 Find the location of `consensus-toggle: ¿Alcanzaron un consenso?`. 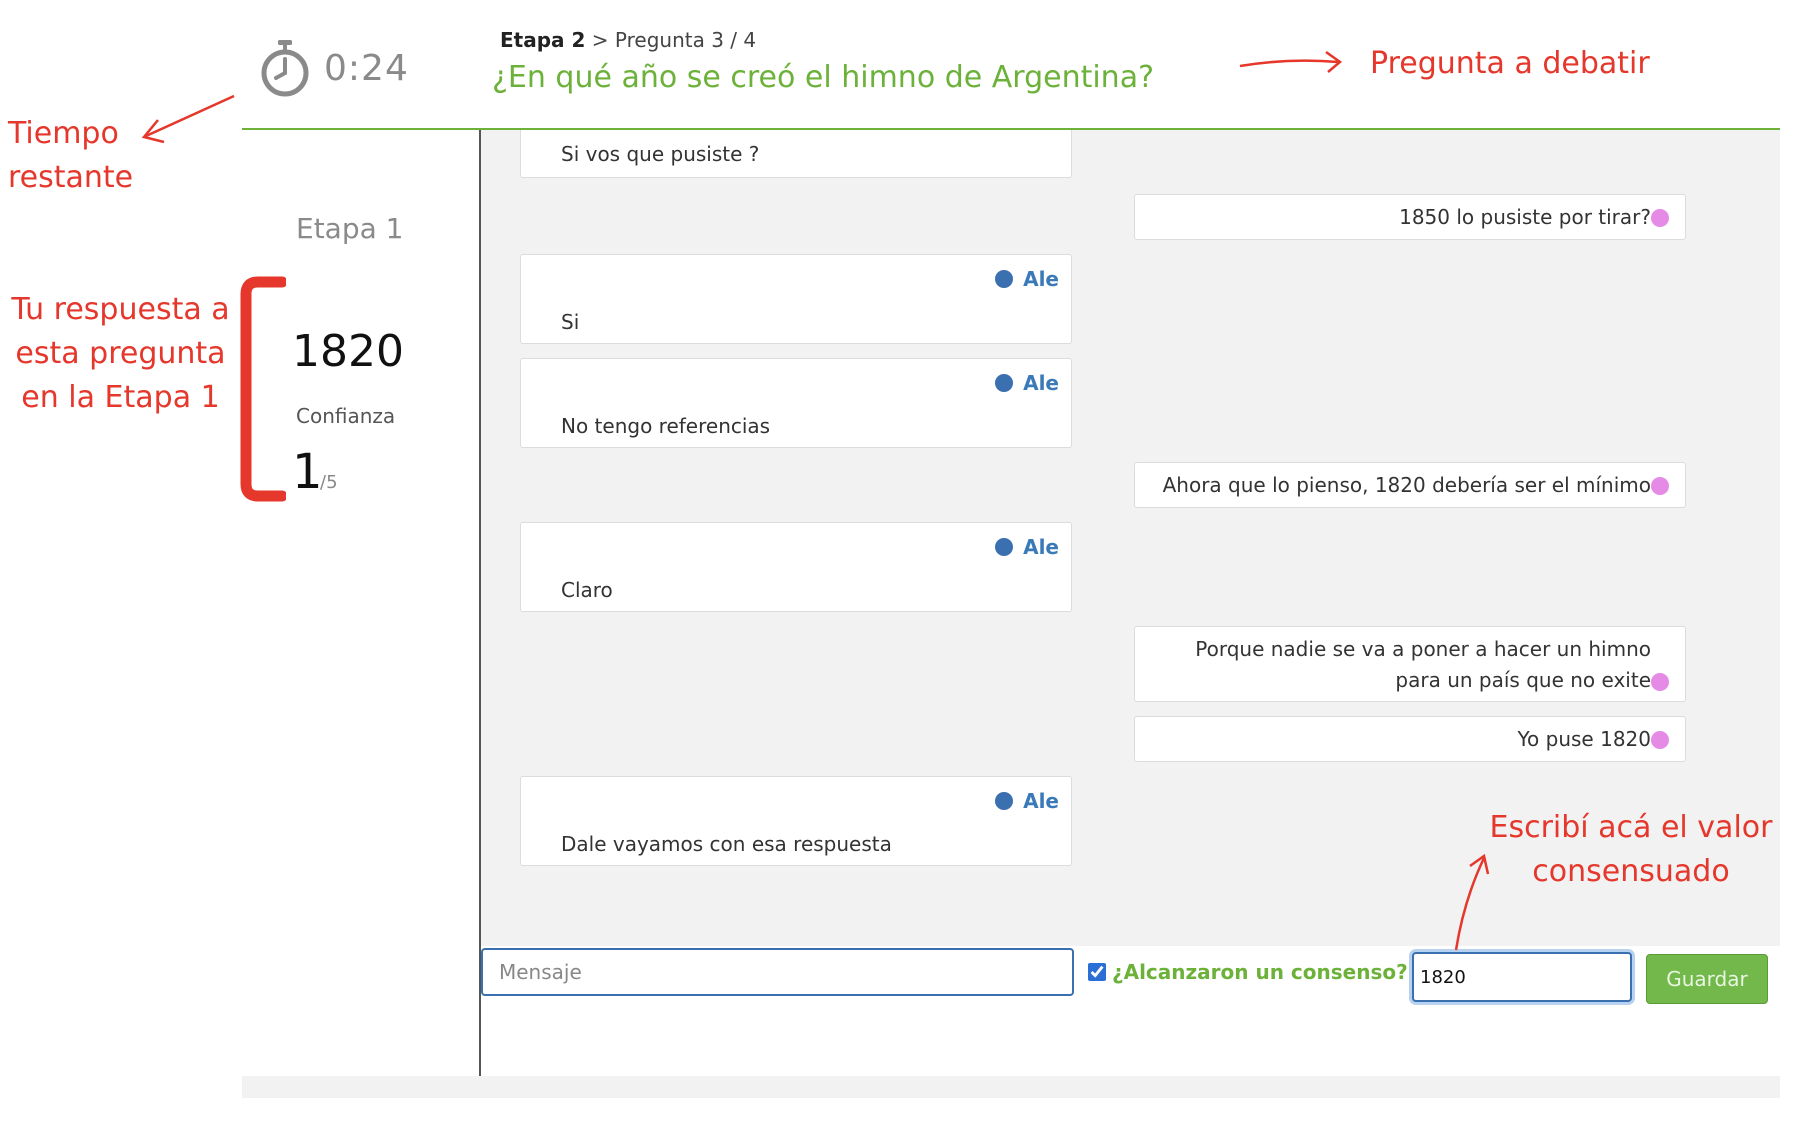

consensus-toggle: ¿Alcanzaron un consenso? is located at coordinates (1248, 972).